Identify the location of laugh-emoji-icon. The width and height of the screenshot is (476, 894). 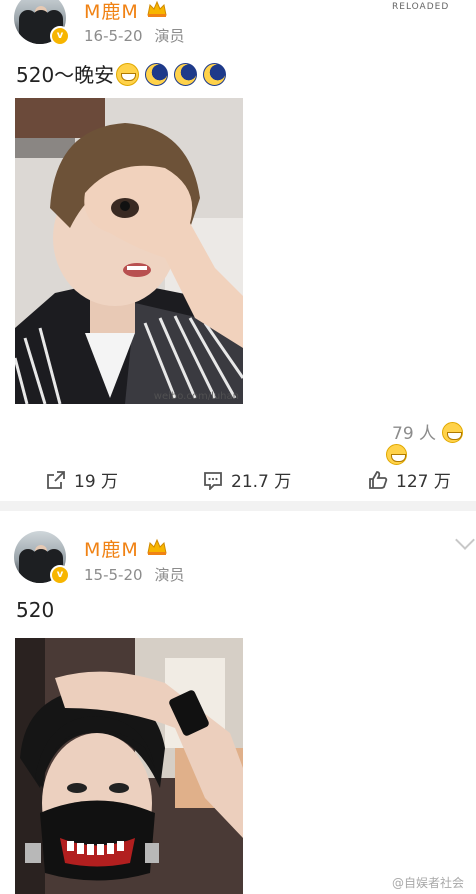
(396, 454).